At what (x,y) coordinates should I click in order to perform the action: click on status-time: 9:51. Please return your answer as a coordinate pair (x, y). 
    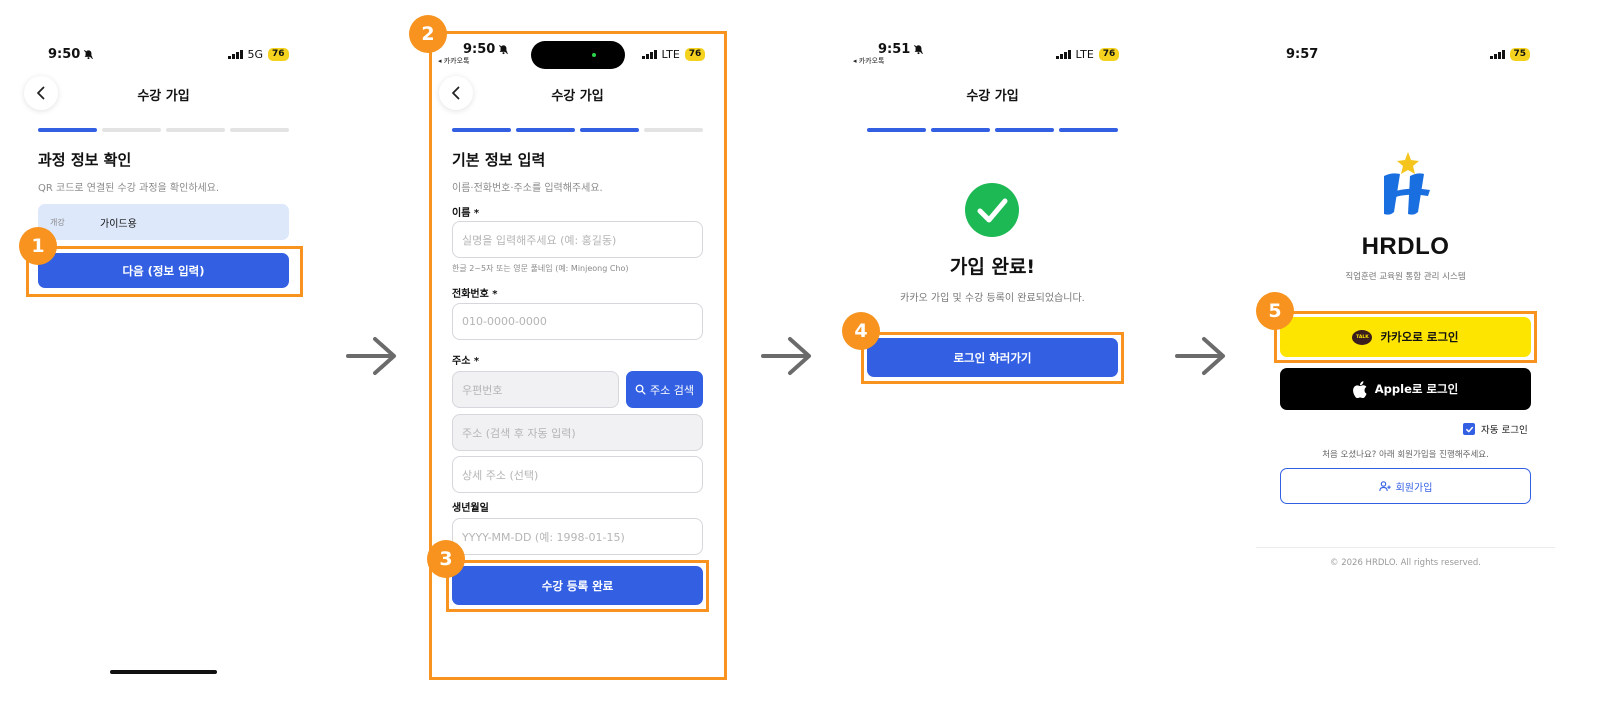
    Looking at the image, I should click on (901, 49).